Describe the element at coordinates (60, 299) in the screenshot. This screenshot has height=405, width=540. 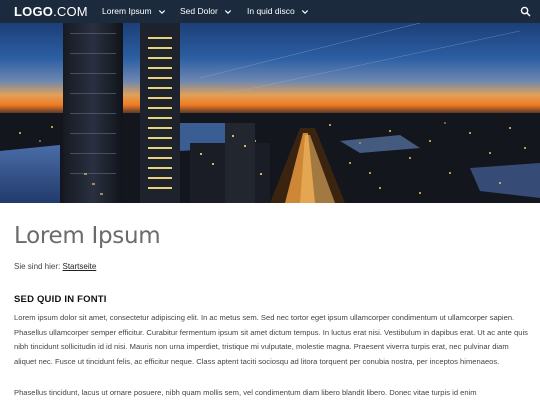
I see `section-heading: SED QUID IN FONTI` at that location.